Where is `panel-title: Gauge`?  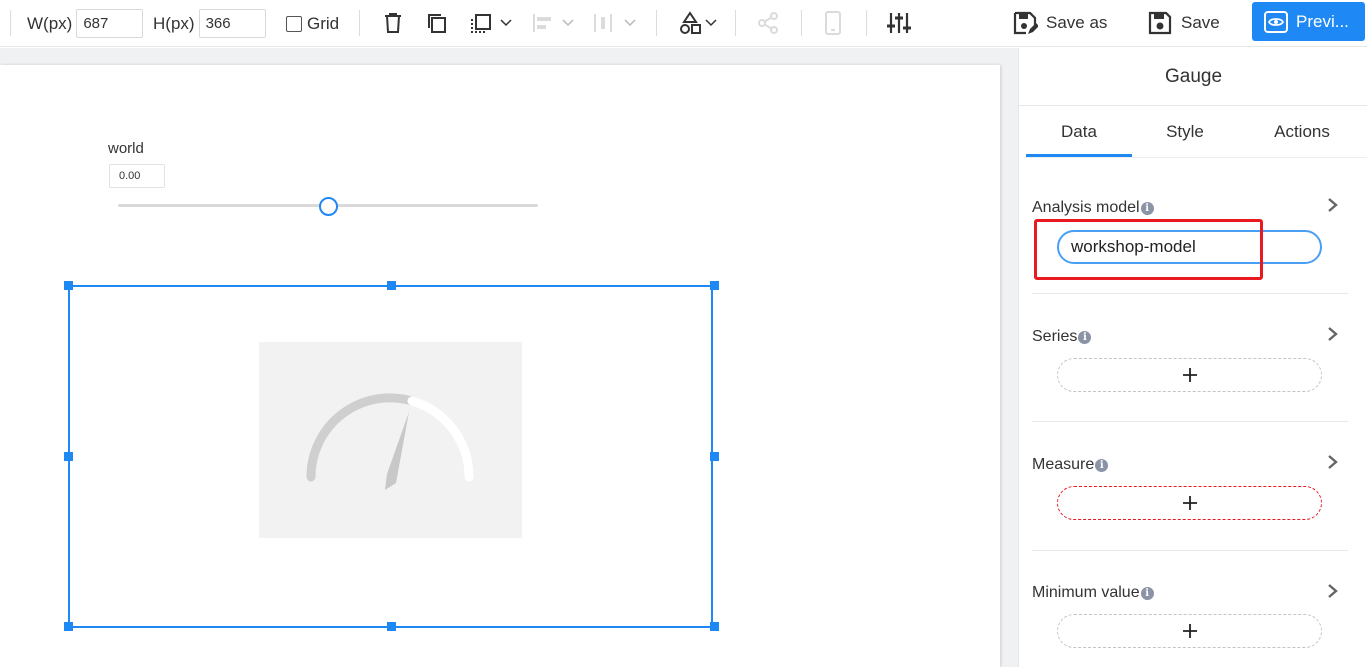
panel-title: Gauge is located at coordinates (1193, 77).